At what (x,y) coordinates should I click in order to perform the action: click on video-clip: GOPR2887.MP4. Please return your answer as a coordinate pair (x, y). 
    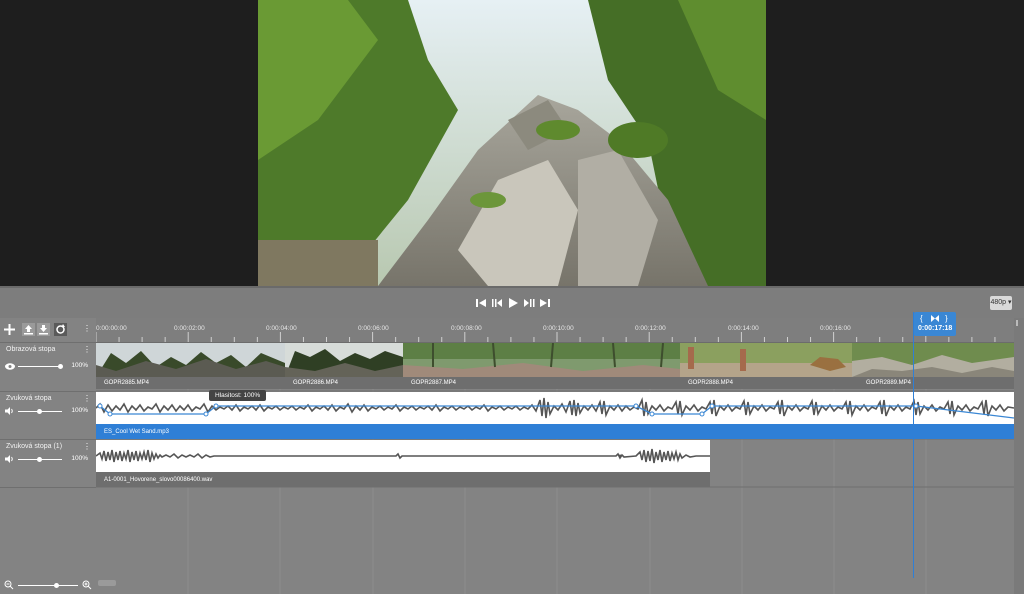
    Looking at the image, I should click on (541, 366).